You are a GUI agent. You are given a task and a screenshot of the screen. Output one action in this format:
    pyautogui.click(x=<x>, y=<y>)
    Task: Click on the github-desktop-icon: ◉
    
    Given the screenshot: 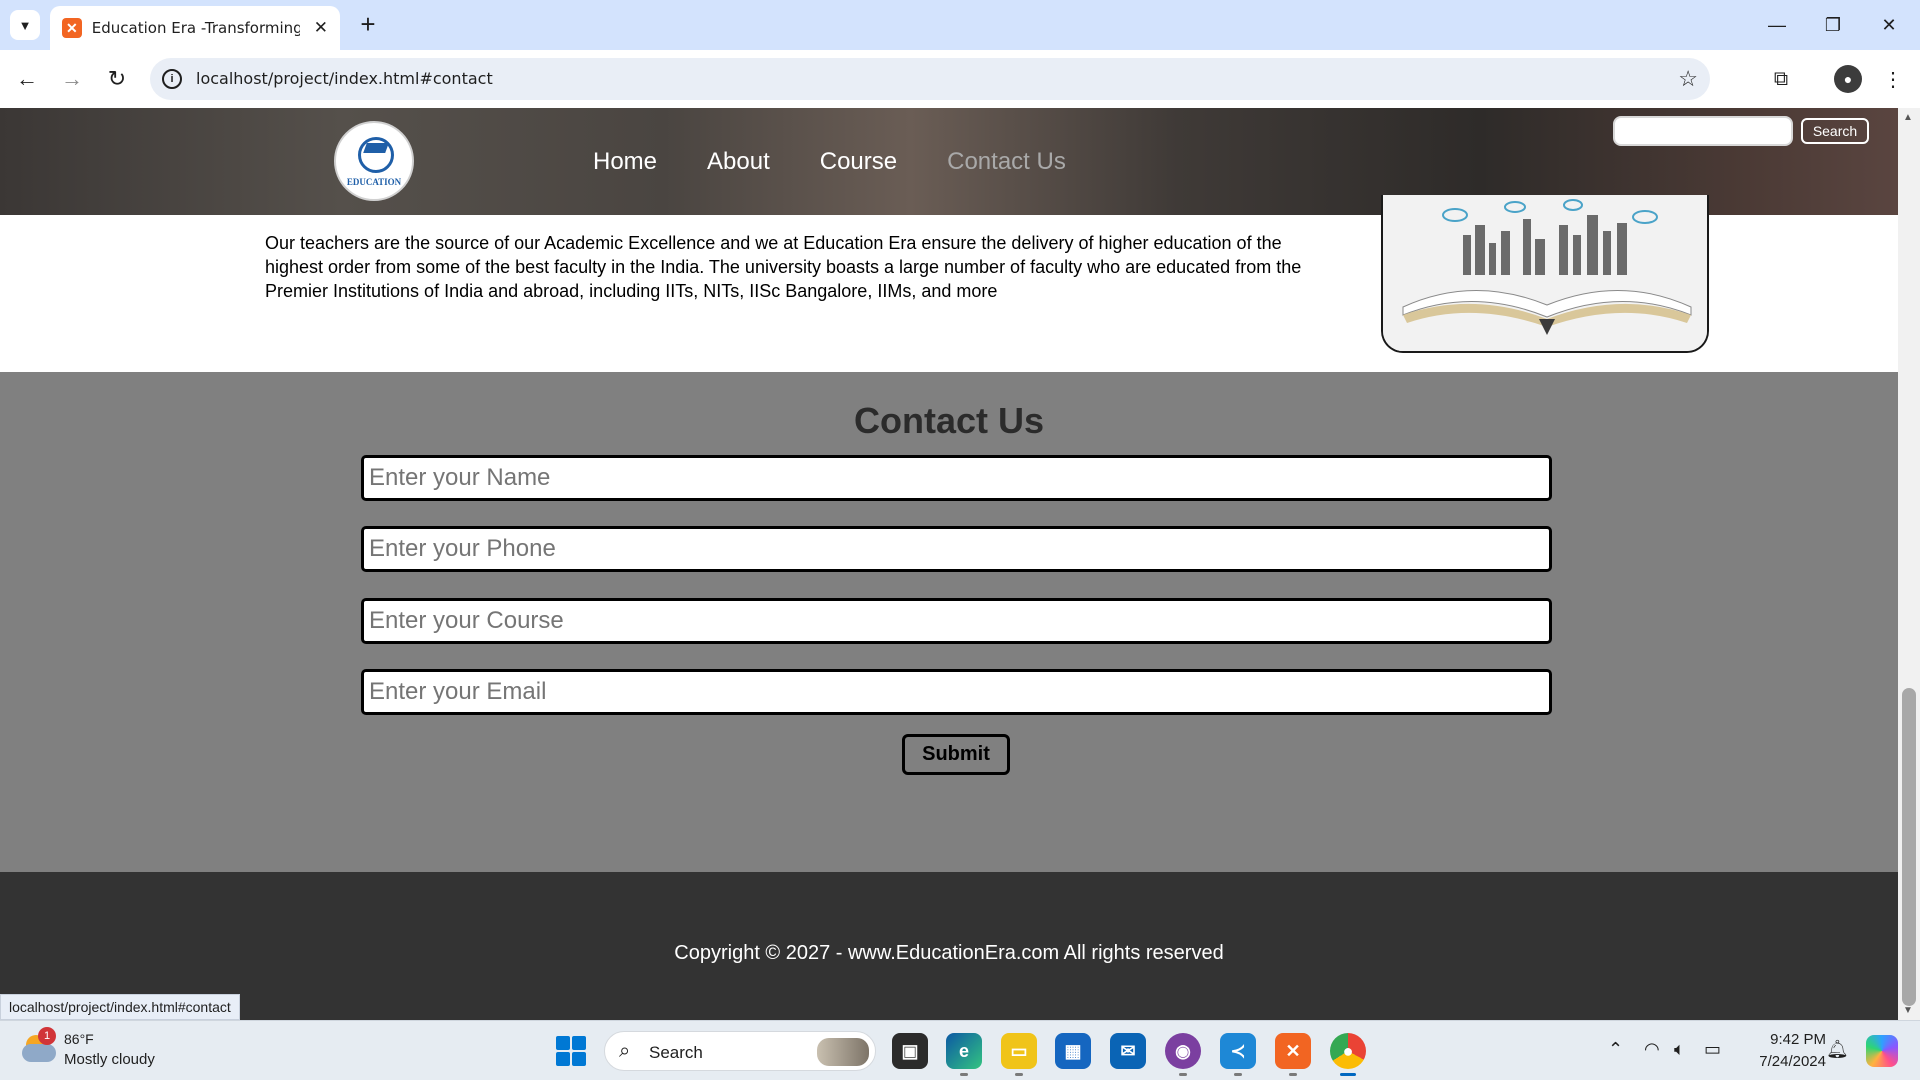 What is the action you would take?
    pyautogui.click(x=1183, y=1051)
    